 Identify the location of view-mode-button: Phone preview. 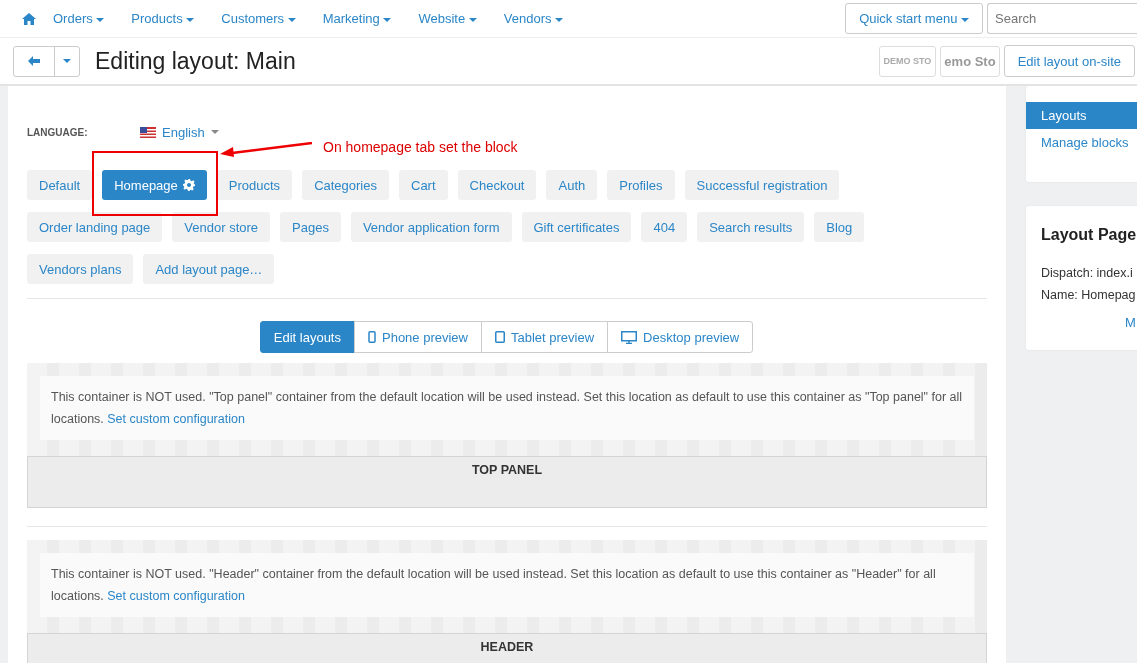
(418, 337).